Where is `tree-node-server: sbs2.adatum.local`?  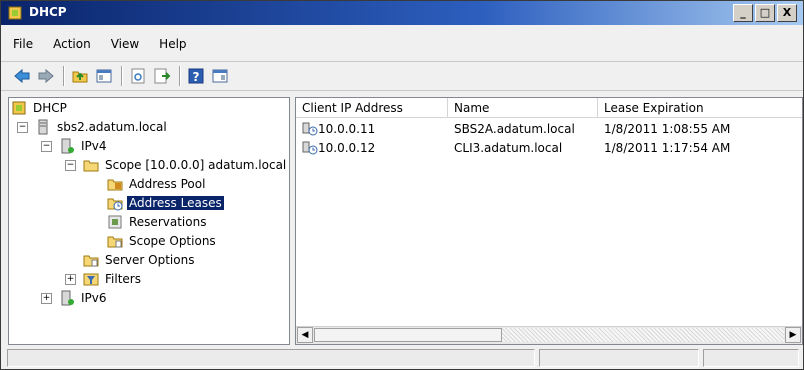 tree-node-server: sbs2.adatum.local is located at coordinates (102, 127).